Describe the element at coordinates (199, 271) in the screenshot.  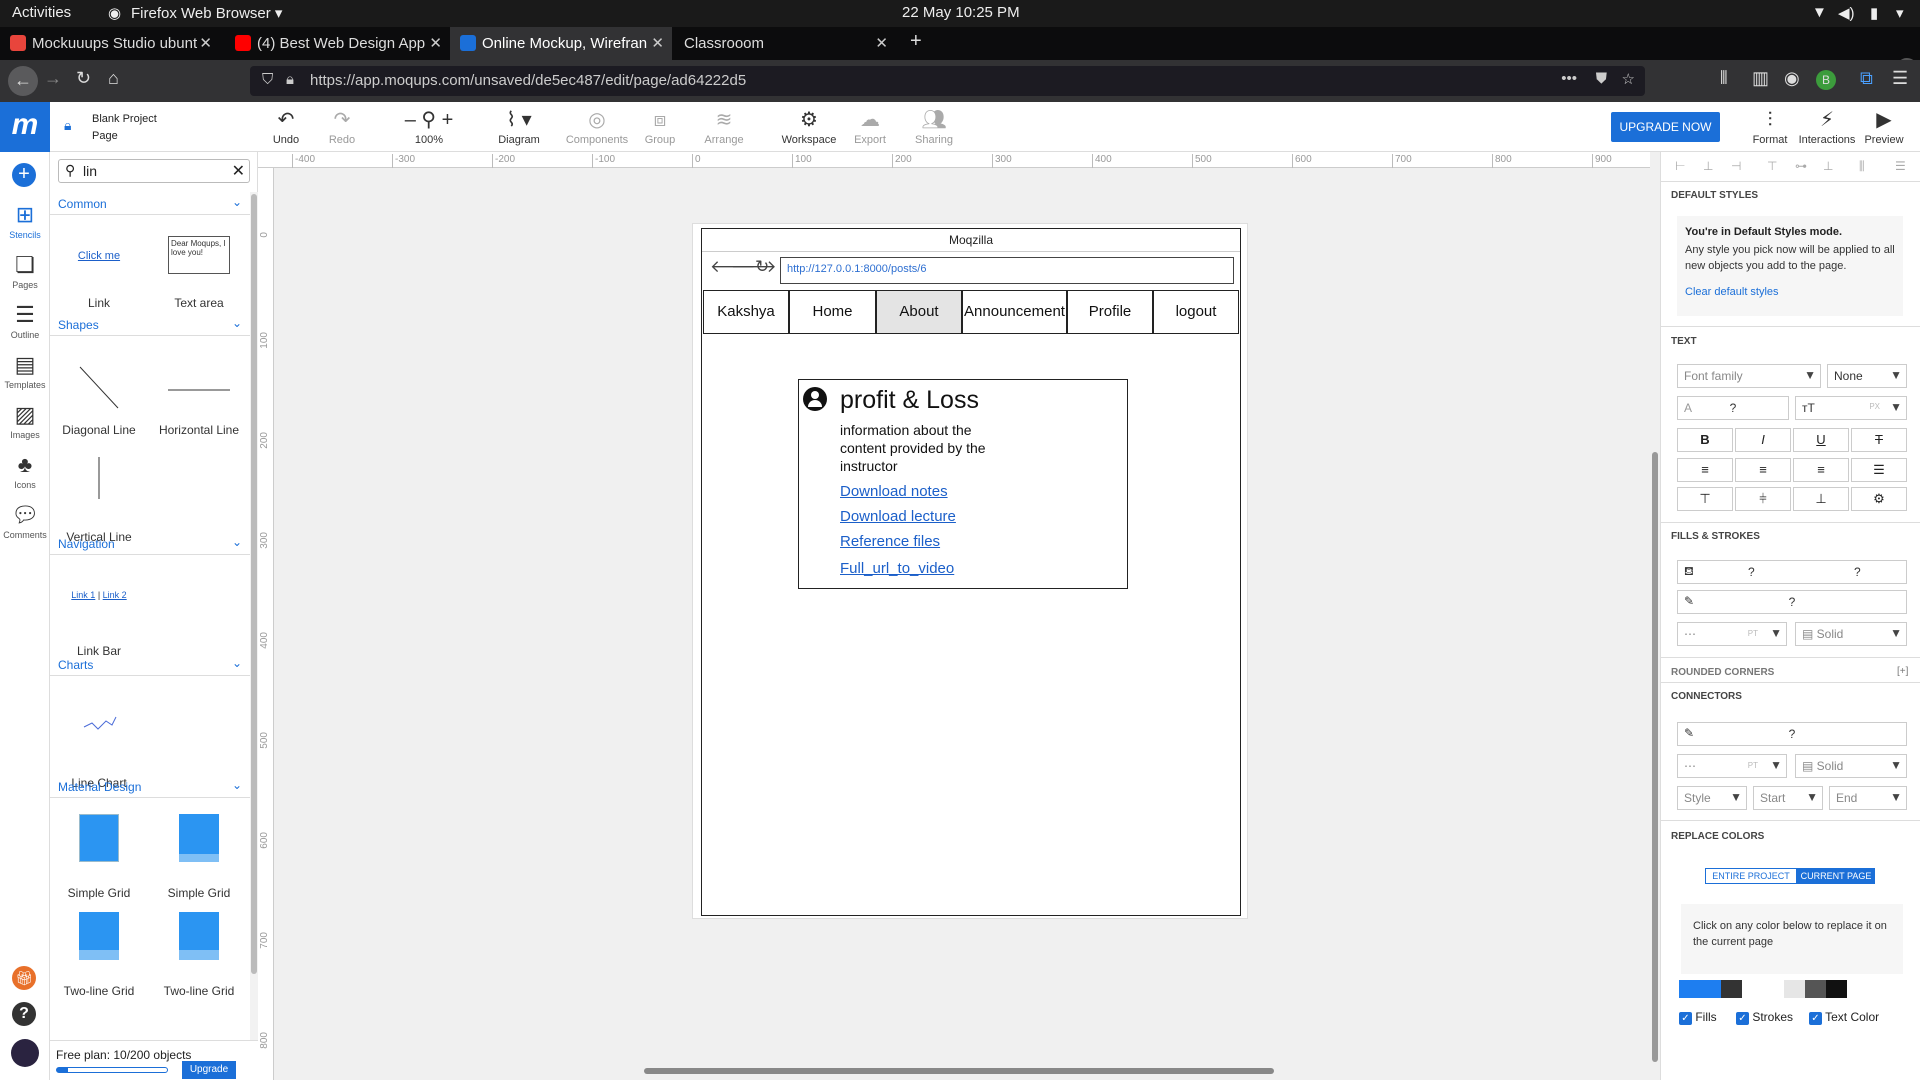
I see `stencil-text-area: Dear Moqups, I love you! Text area` at that location.